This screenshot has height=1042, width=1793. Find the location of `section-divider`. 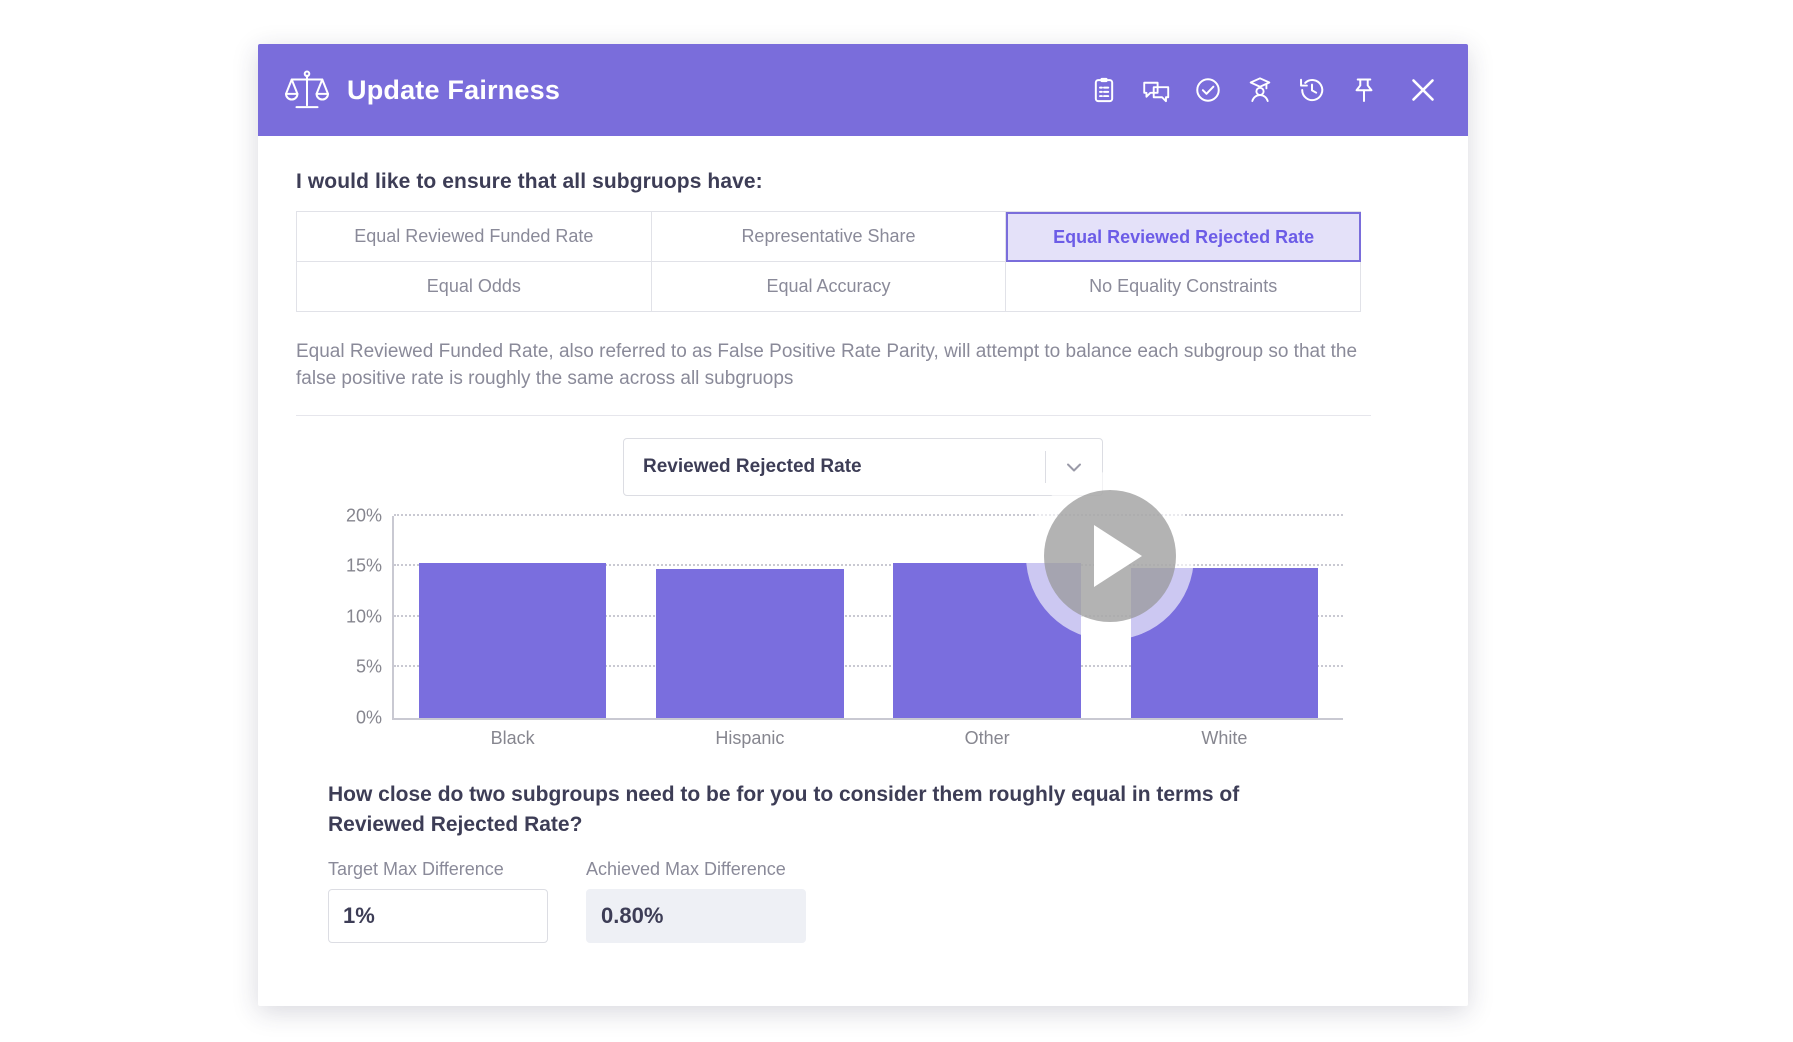

section-divider is located at coordinates (833, 415).